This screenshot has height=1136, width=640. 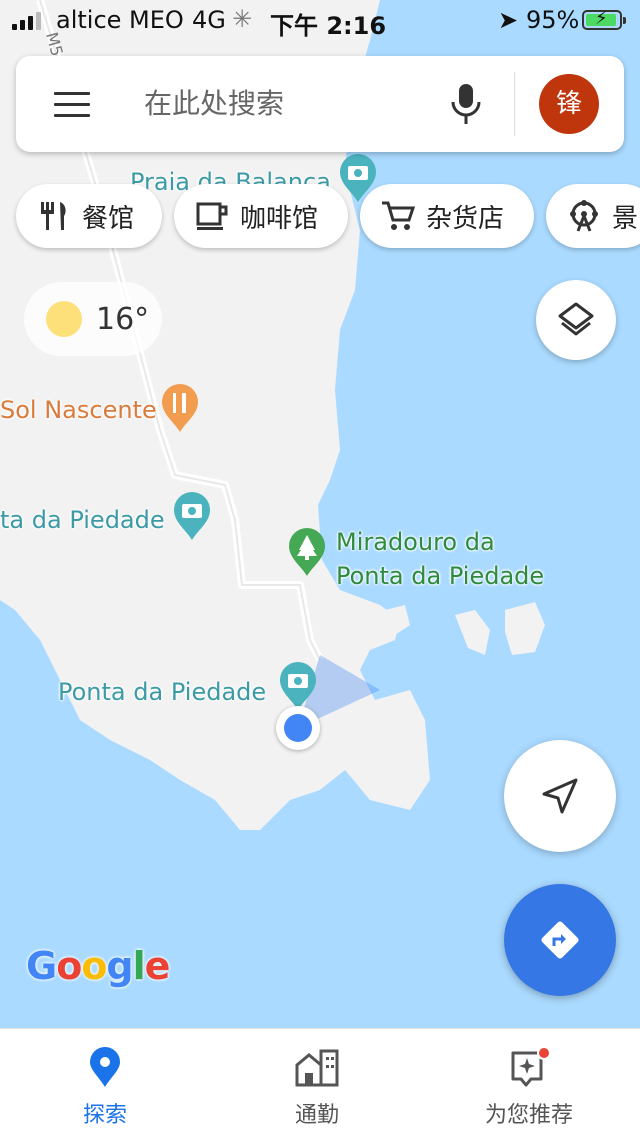 What do you see at coordinates (54, 216) in the screenshot?
I see `restaurant-icon` at bounding box center [54, 216].